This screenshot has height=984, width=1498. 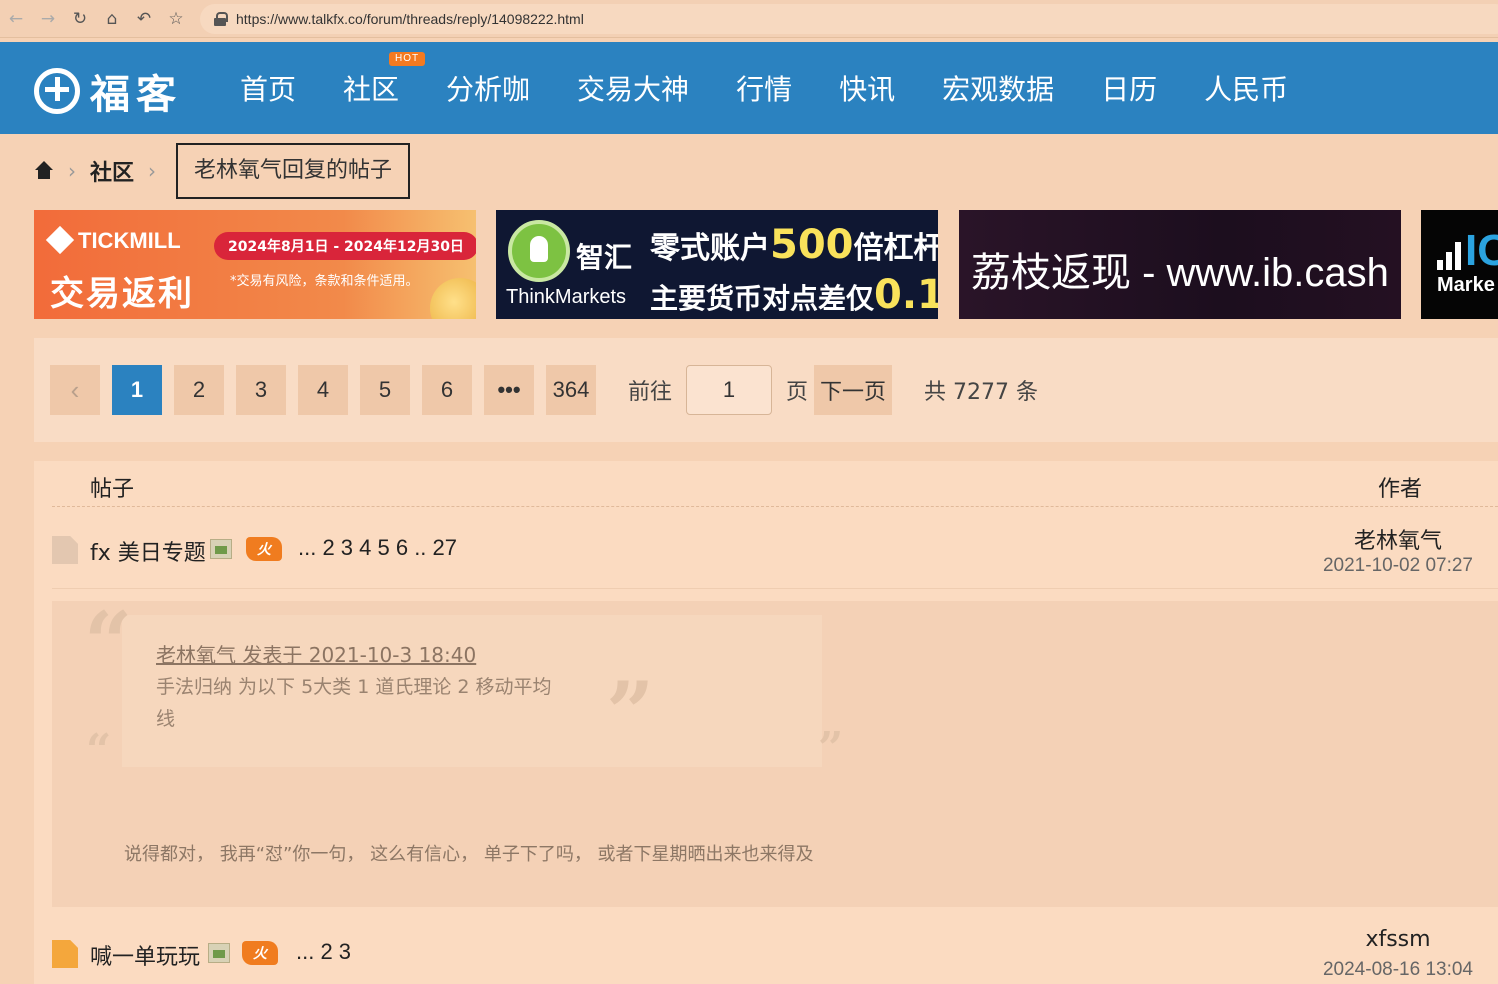 What do you see at coordinates (764, 88) in the screenshot?
I see `nav-quotes: 行情` at bounding box center [764, 88].